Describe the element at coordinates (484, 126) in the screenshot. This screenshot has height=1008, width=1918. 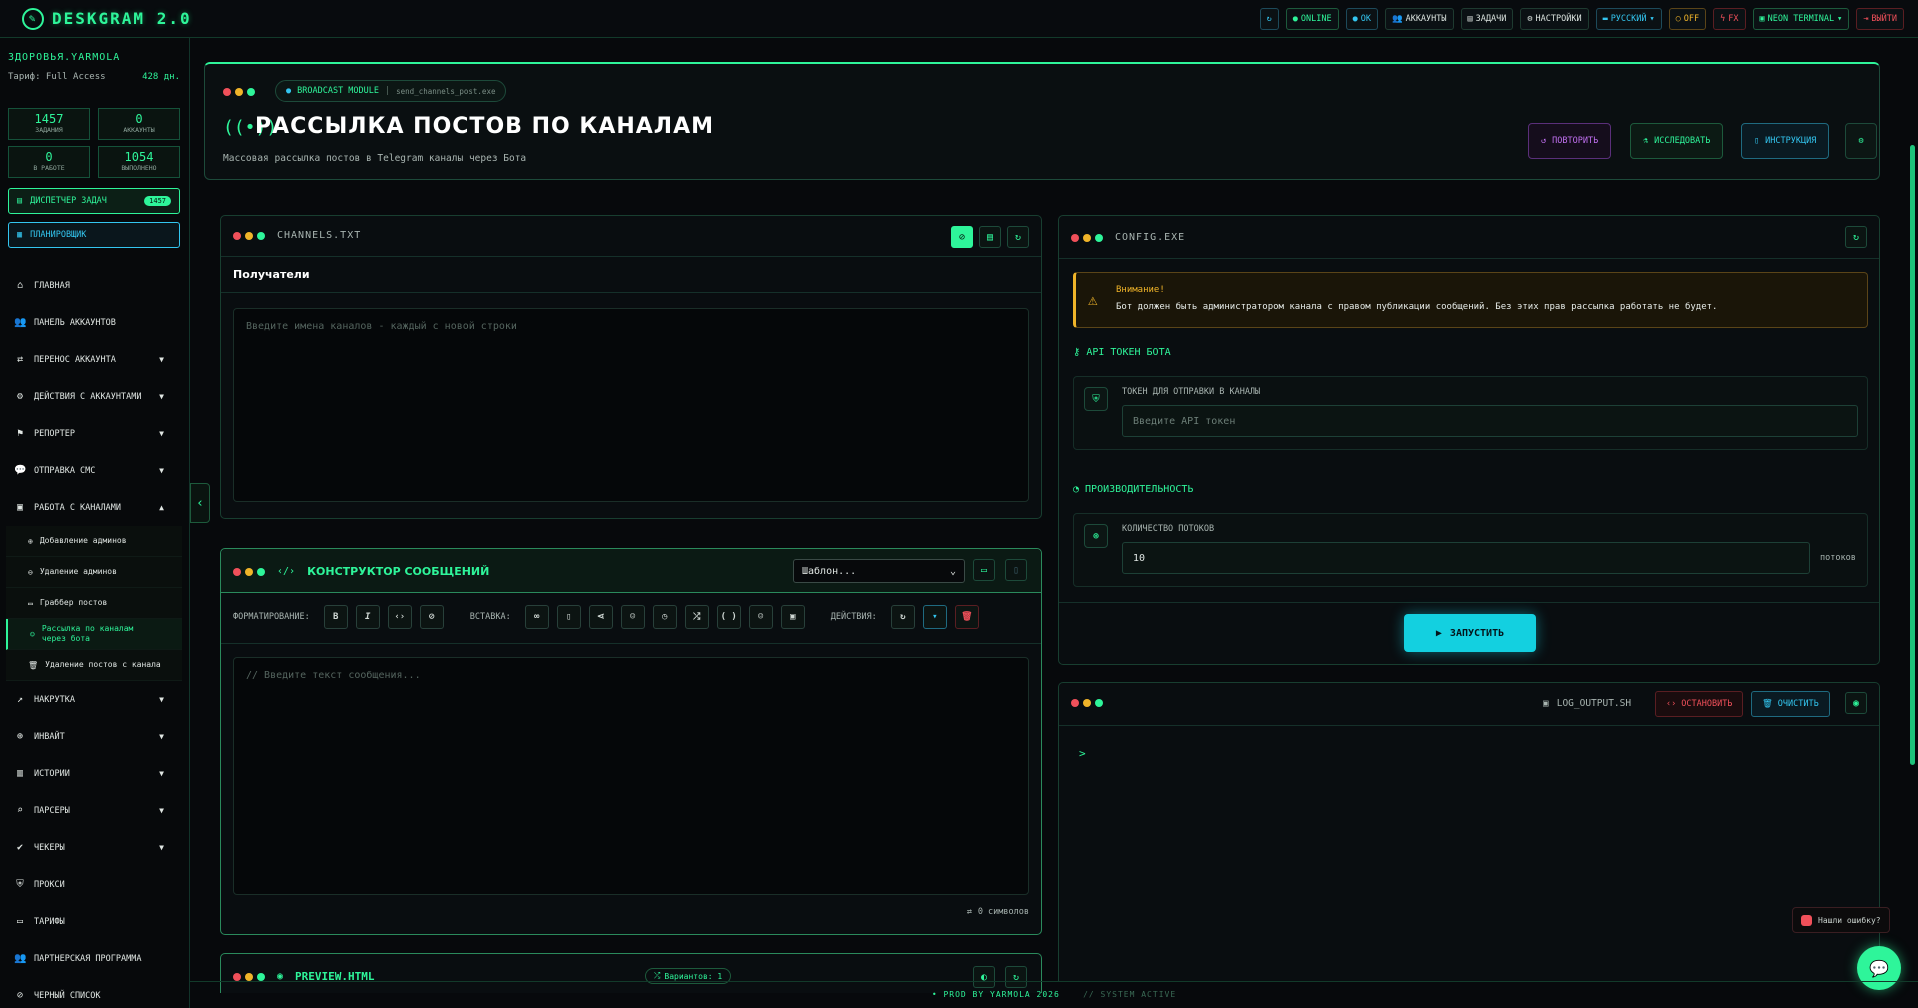
I see `page-title: РАССЫЛКА ПОСТОВ ПО КАНАЛАМ` at that location.